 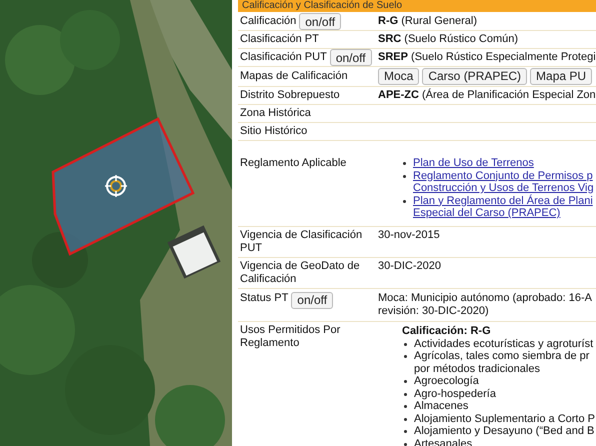 What do you see at coordinates (268, 21) in the screenshot?
I see `field-label: Calificación` at bounding box center [268, 21].